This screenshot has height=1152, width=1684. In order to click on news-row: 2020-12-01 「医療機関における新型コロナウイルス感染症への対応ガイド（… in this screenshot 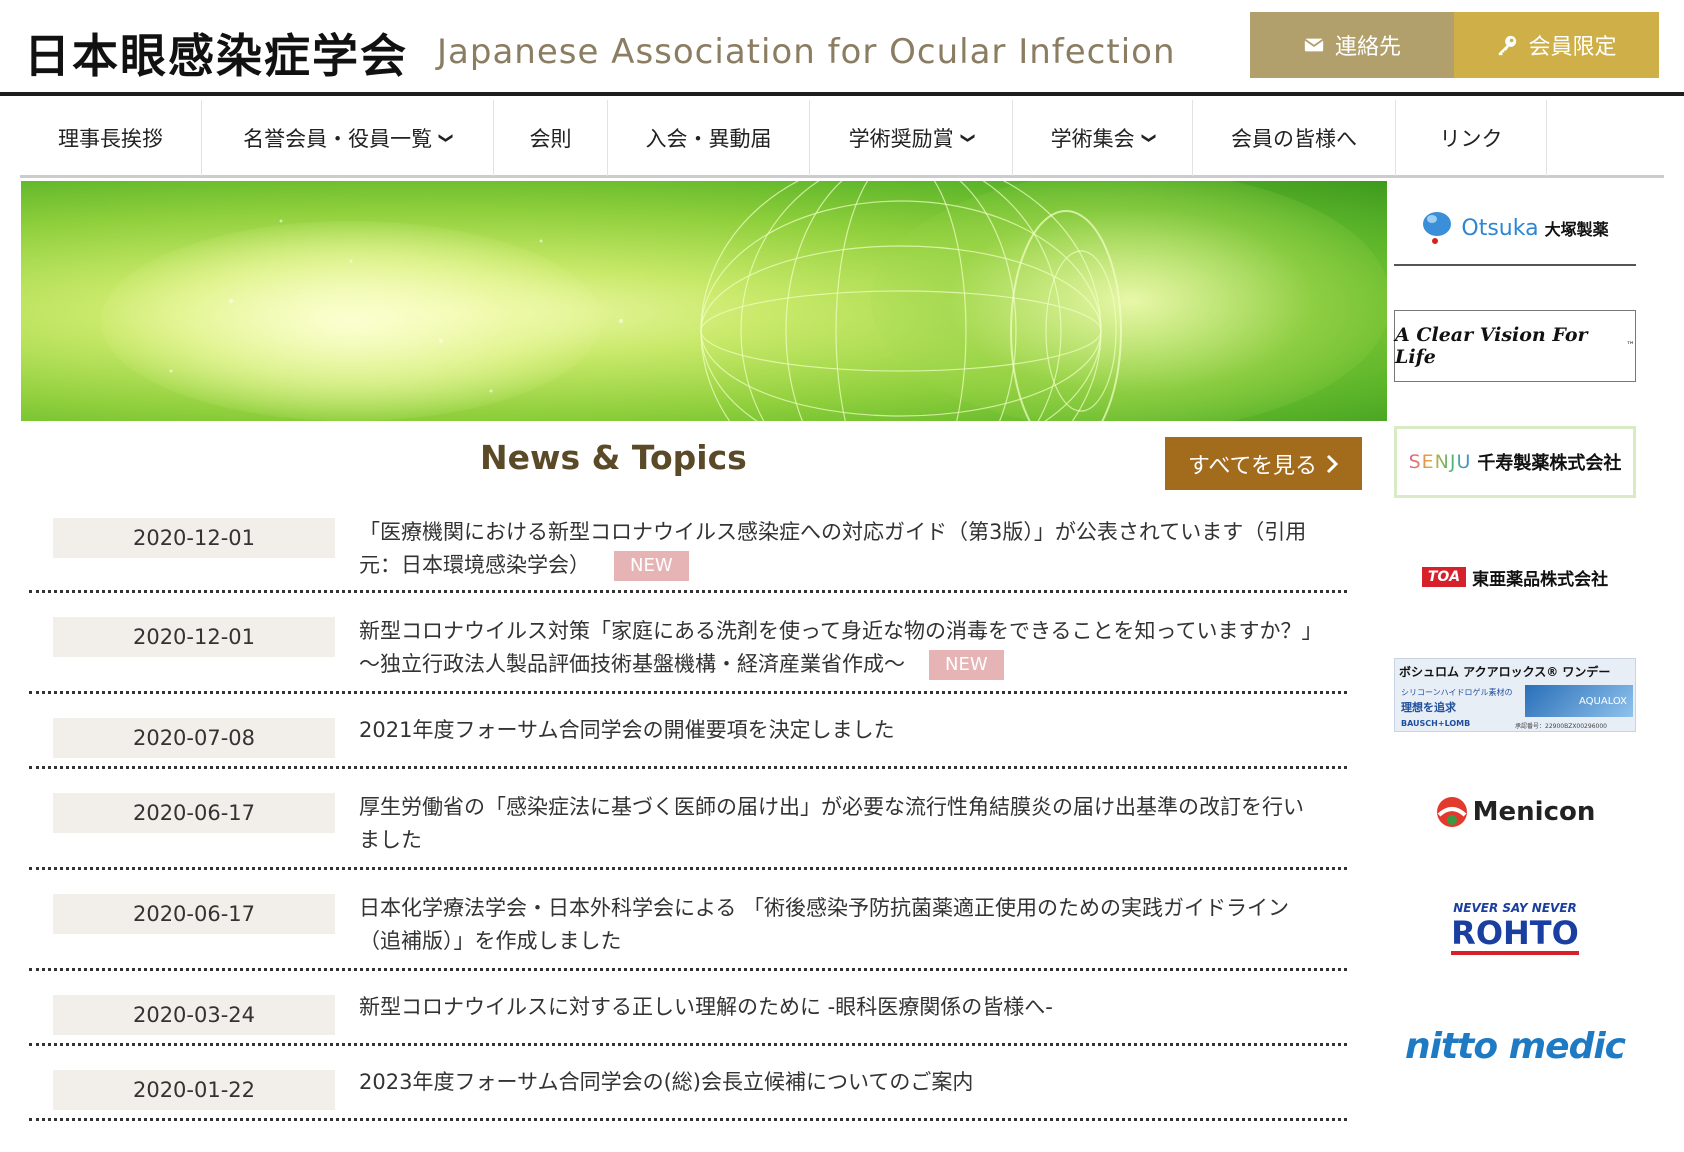, I will do `click(688, 551)`.